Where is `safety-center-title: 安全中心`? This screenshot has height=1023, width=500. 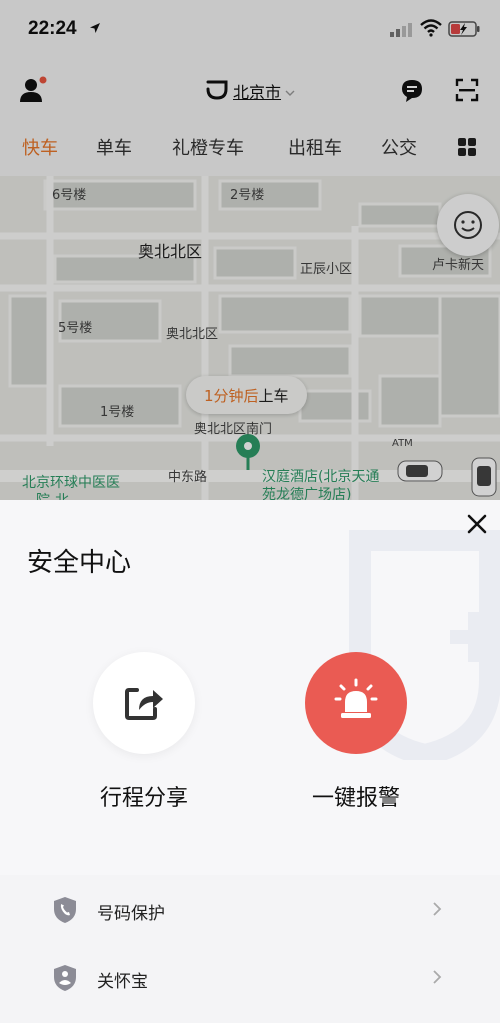 safety-center-title: 安全中心 is located at coordinates (79, 563).